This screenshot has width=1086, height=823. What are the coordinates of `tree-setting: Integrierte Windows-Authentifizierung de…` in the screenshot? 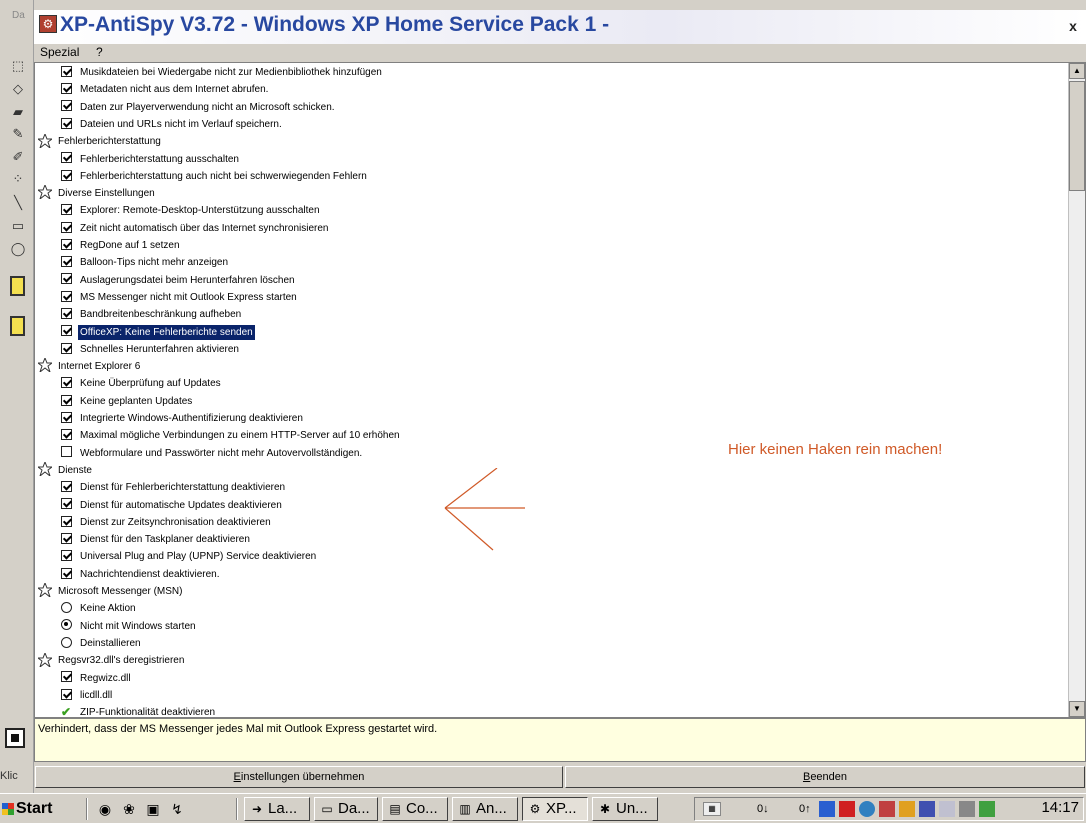 It's located at (183, 419).